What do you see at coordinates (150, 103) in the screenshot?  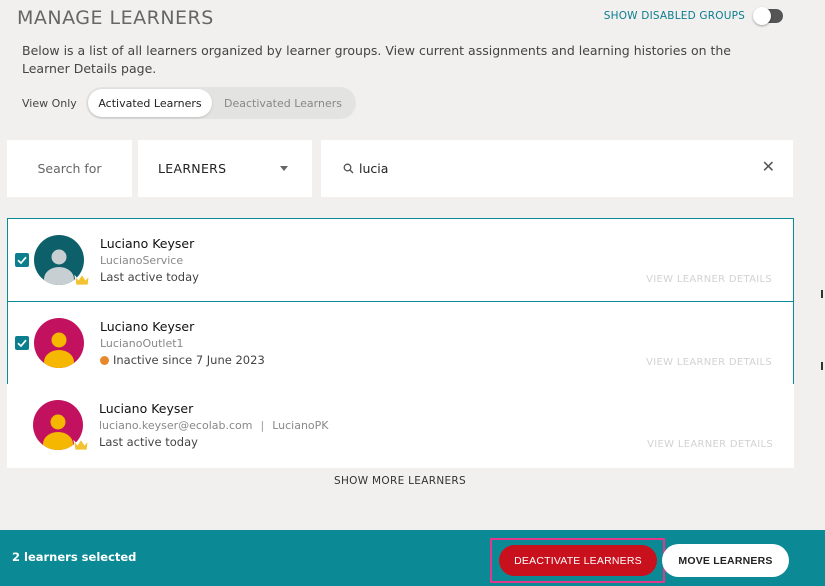 I see `tab-activated-learners: Activated Learners` at bounding box center [150, 103].